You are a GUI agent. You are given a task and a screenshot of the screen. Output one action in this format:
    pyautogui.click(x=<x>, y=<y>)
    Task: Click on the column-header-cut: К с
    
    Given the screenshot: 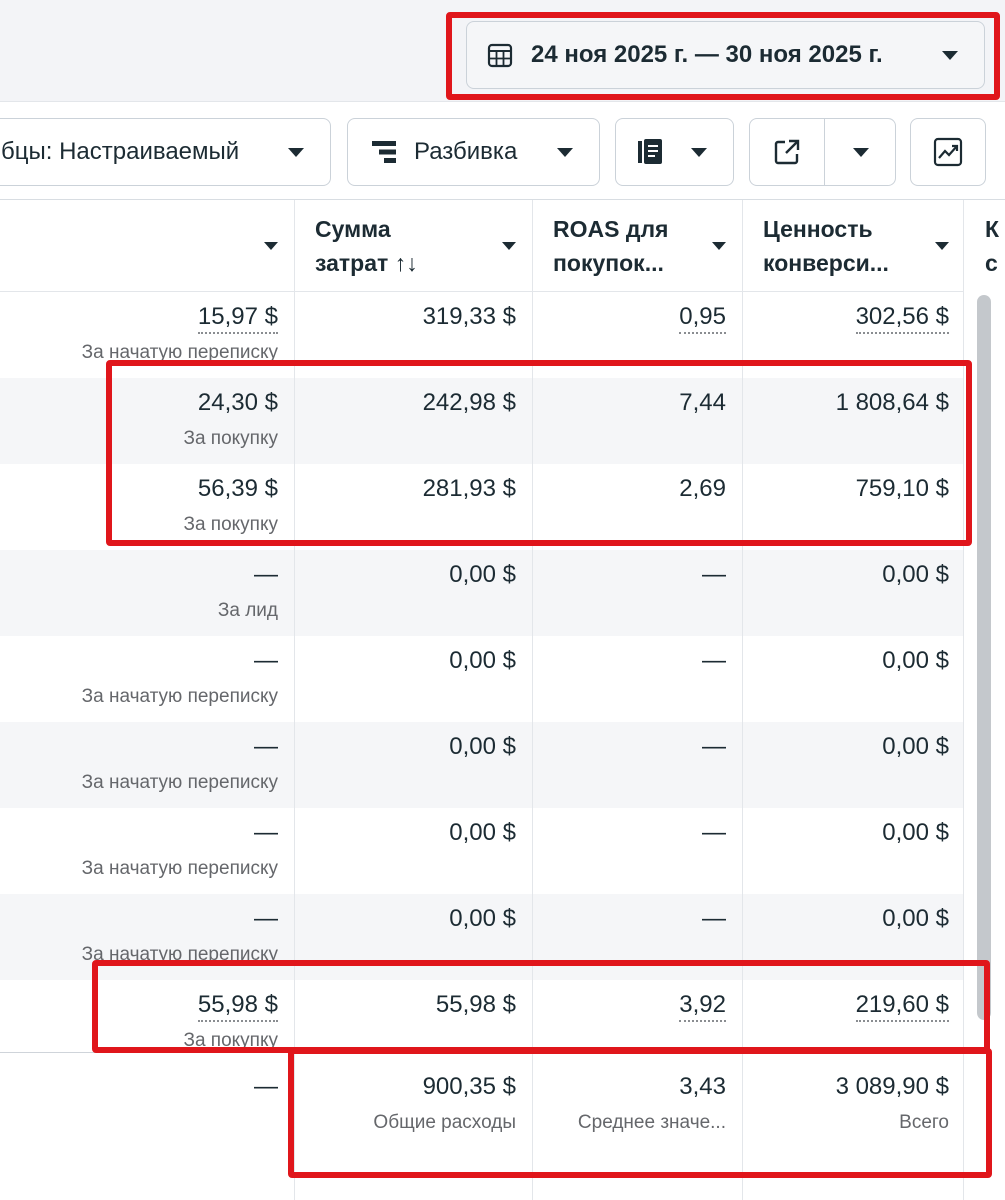 What is the action you would take?
    pyautogui.click(x=992, y=246)
    